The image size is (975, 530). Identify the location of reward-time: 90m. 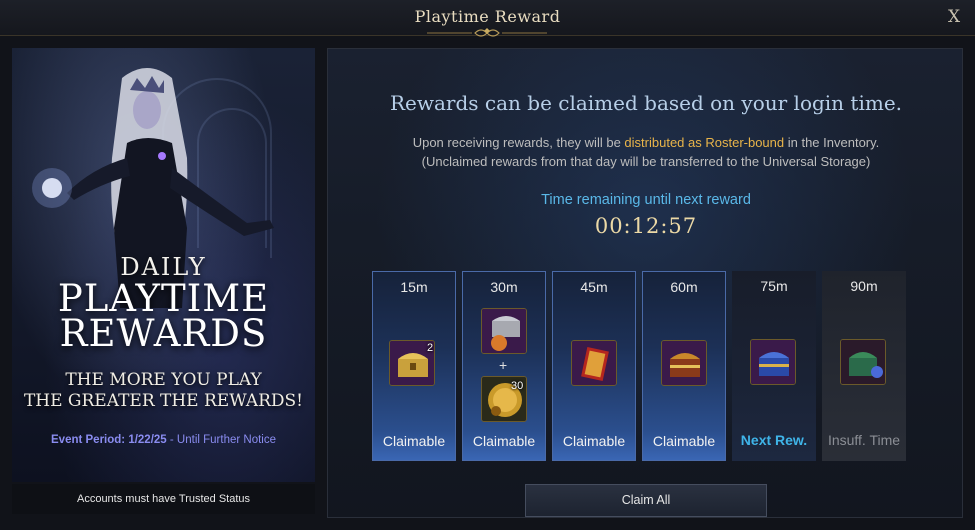
(864, 286).